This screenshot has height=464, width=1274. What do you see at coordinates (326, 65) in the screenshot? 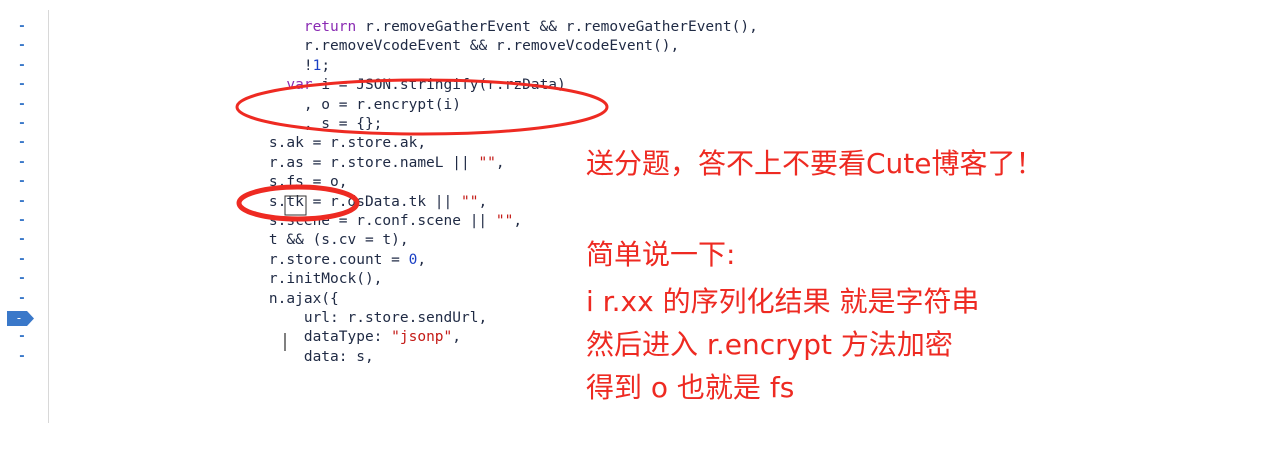
I see `code-token: ;` at bounding box center [326, 65].